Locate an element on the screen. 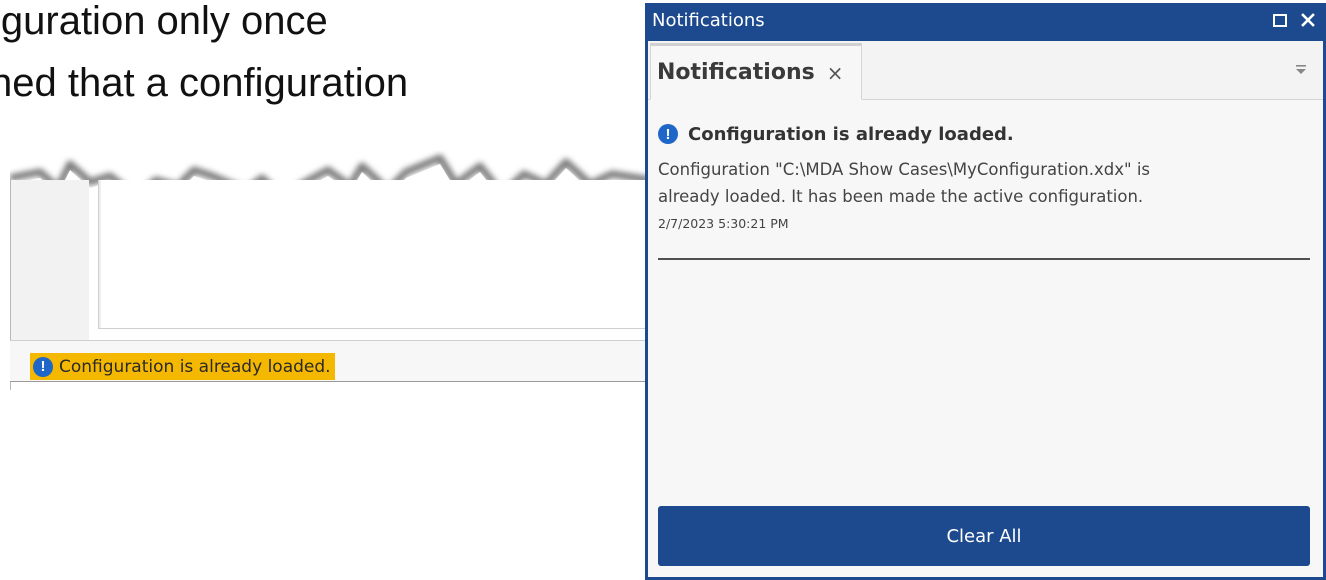  window-titlebar: Notifications is located at coordinates (985, 22).